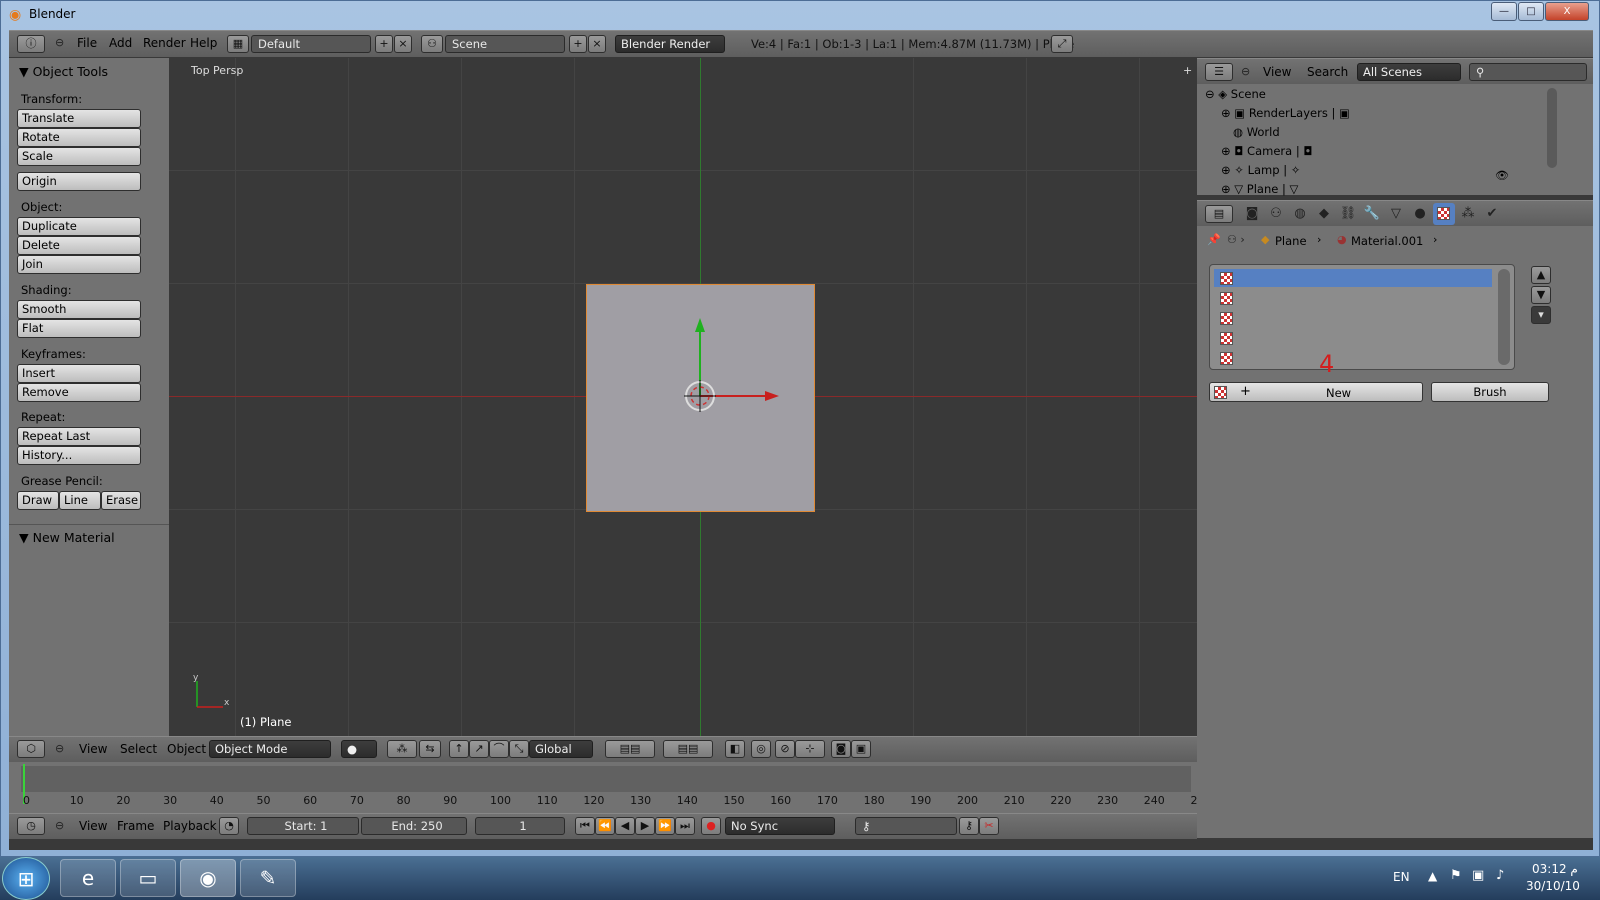  Describe the element at coordinates (1291, 241) in the screenshot. I see `breadcrumb-object: Plane` at that location.